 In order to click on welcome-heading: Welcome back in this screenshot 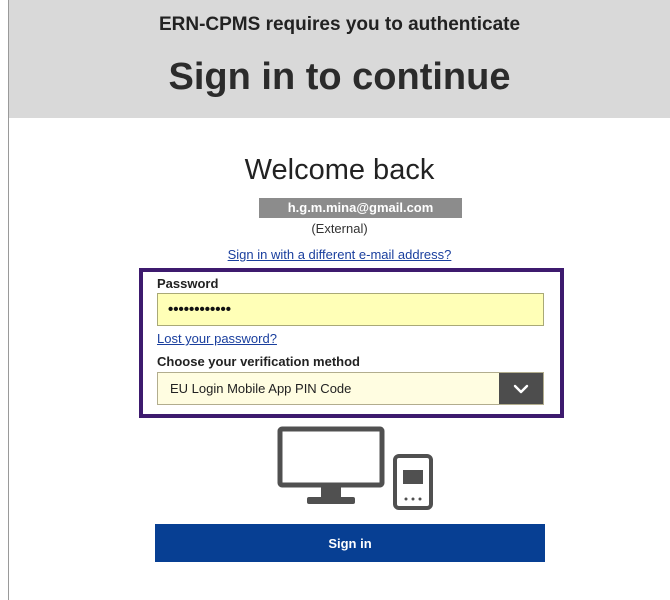, I will do `click(339, 170)`.